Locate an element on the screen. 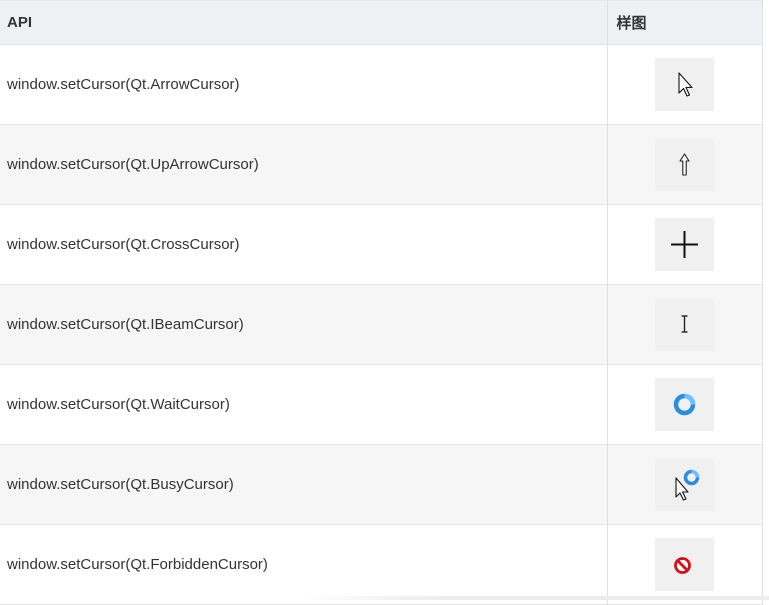 The width and height of the screenshot is (769, 605). table-row: window.setCursor(Qt.UpArrowCursor) is located at coordinates (381, 164).